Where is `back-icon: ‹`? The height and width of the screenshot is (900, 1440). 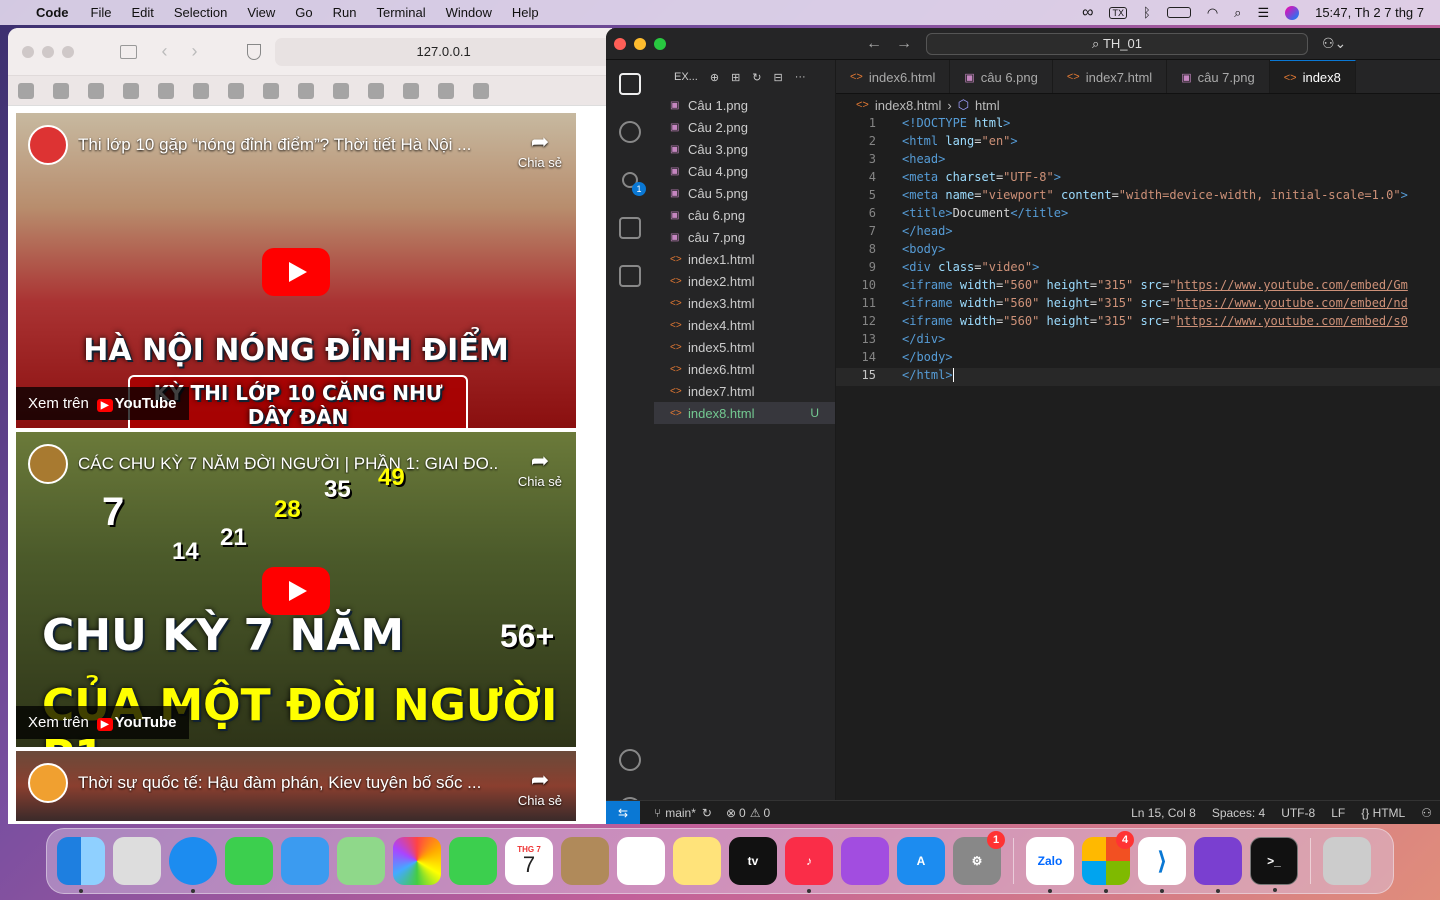 back-icon: ‹ is located at coordinates (164, 51).